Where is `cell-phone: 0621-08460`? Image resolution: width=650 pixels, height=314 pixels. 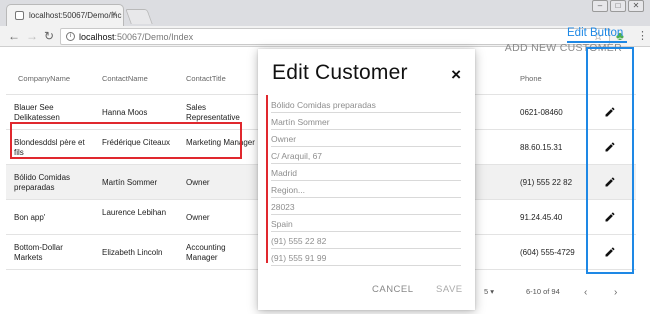
cell-phone: 0621-08460 is located at coordinates (541, 112).